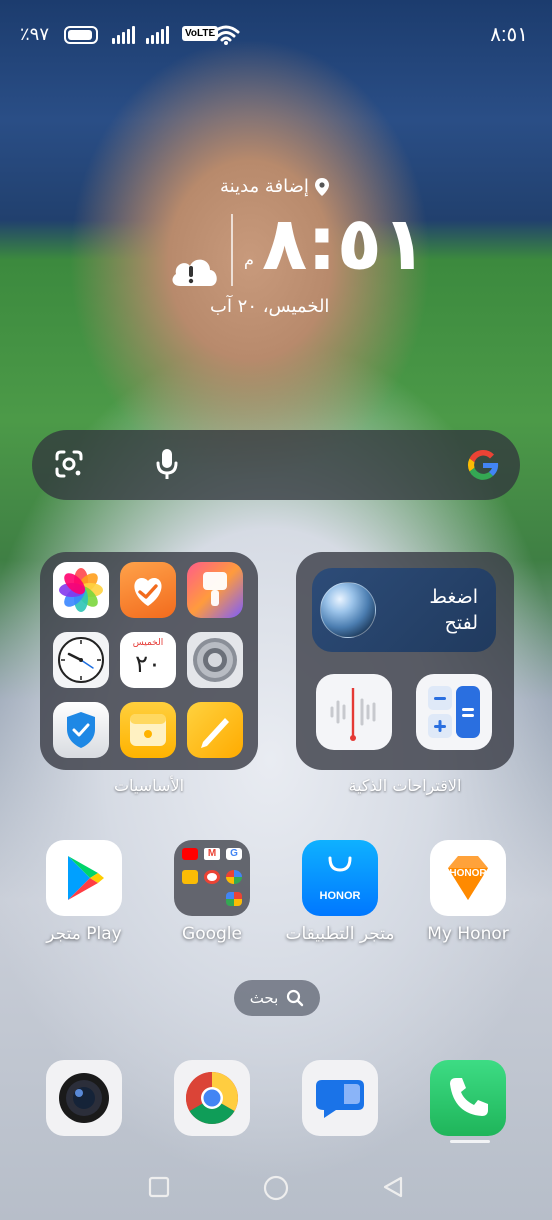 Image resolution: width=552 pixels, height=1220 pixels. Describe the element at coordinates (84, 1098) in the screenshot. I see `camera-icon` at that location.